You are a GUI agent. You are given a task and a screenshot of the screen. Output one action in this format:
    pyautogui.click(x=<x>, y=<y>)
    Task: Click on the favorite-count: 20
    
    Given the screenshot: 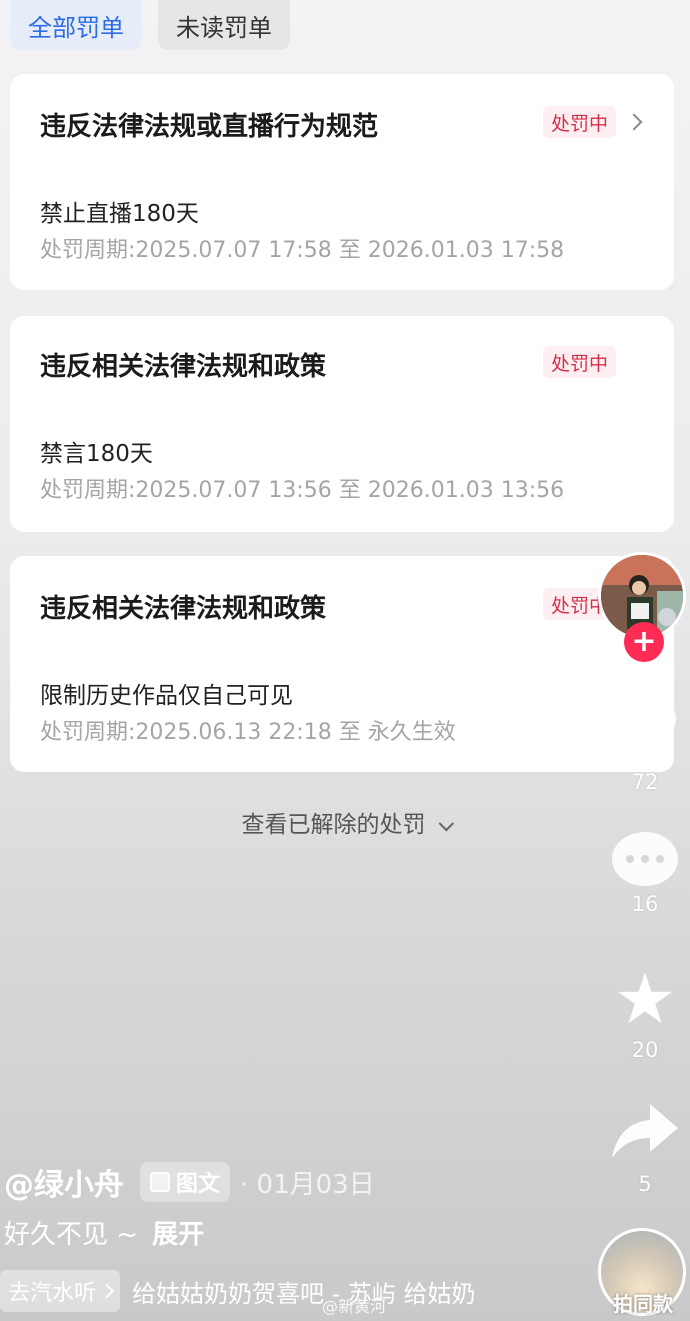 What is the action you would take?
    pyautogui.click(x=645, y=1050)
    